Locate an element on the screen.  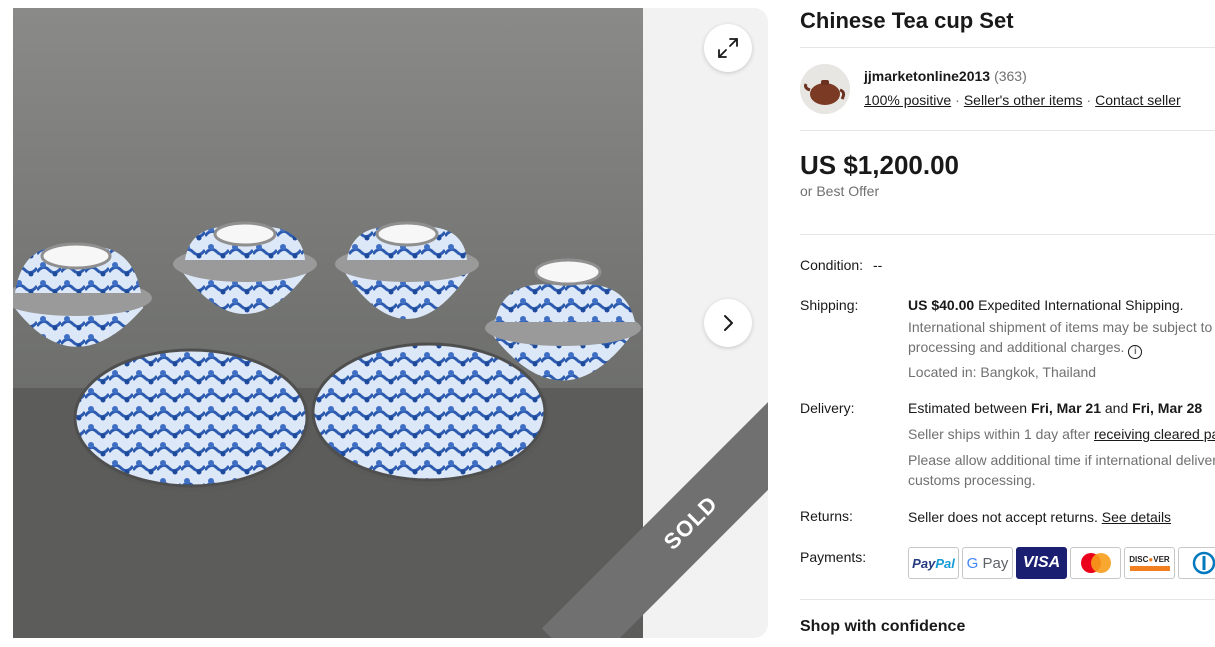
expand-icon is located at coordinates (728, 48).